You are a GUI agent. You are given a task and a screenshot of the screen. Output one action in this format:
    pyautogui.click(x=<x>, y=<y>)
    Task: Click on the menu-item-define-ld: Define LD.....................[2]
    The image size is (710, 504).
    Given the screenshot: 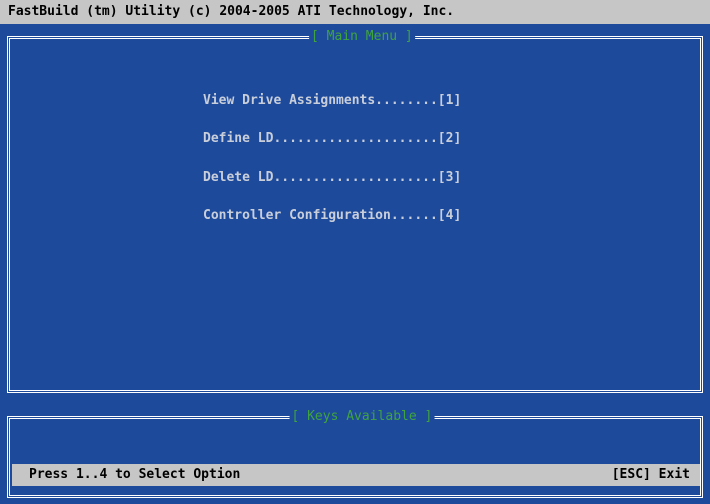 What is the action you would take?
    pyautogui.click(x=332, y=138)
    